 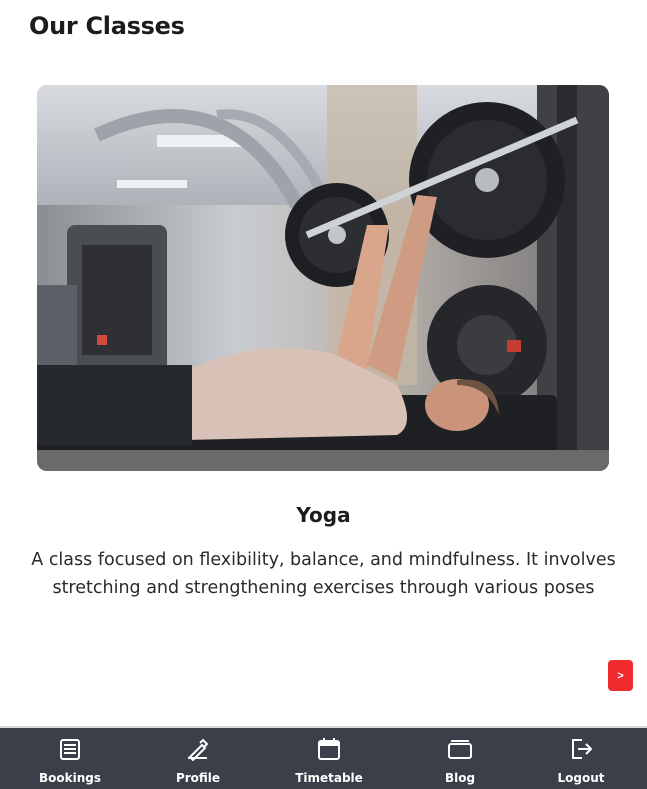 What do you see at coordinates (620, 675) in the screenshot?
I see `carousel-next-button: >` at bounding box center [620, 675].